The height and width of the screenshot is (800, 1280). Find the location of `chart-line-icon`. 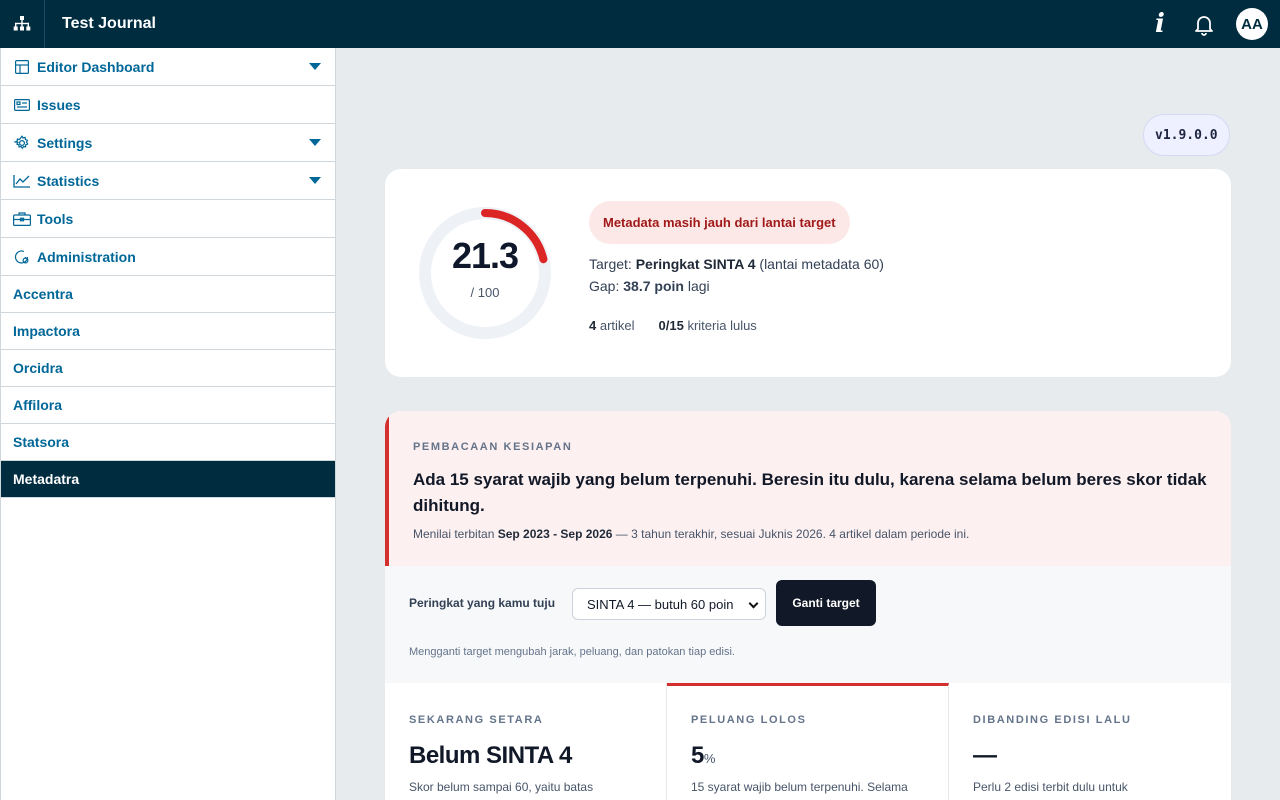

chart-line-icon is located at coordinates (22, 181).